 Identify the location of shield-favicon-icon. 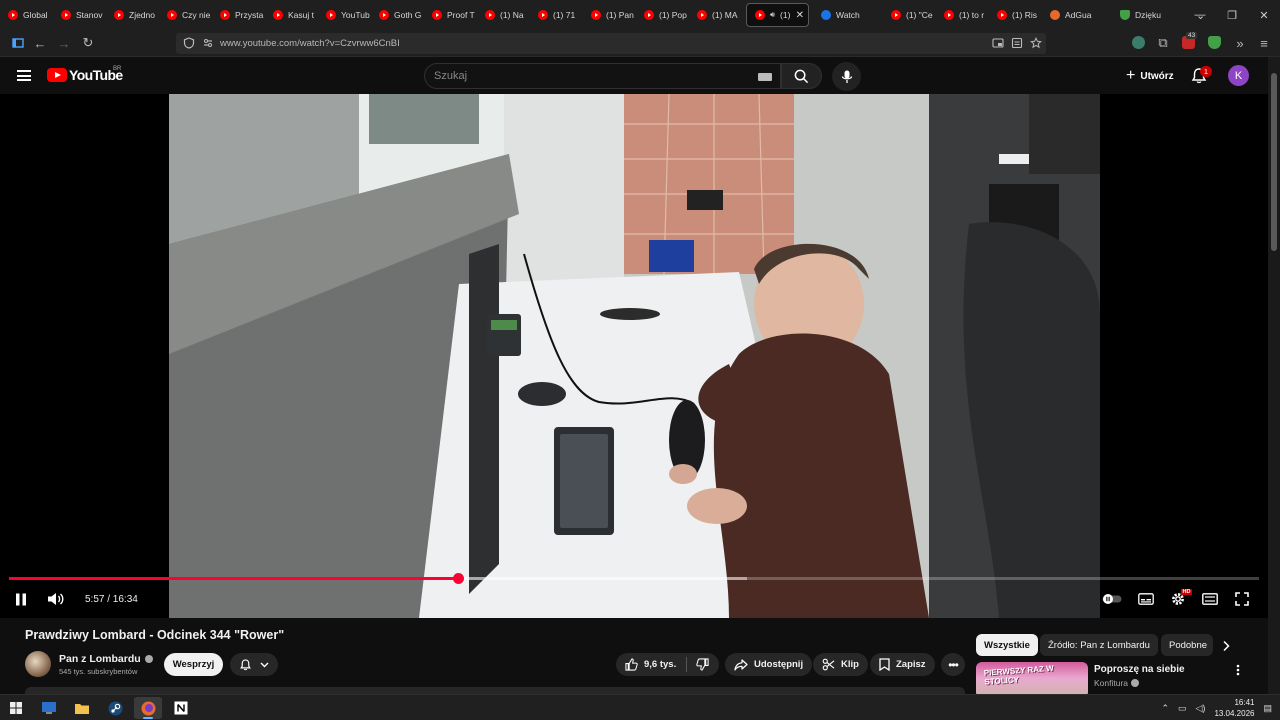
(1125, 15).